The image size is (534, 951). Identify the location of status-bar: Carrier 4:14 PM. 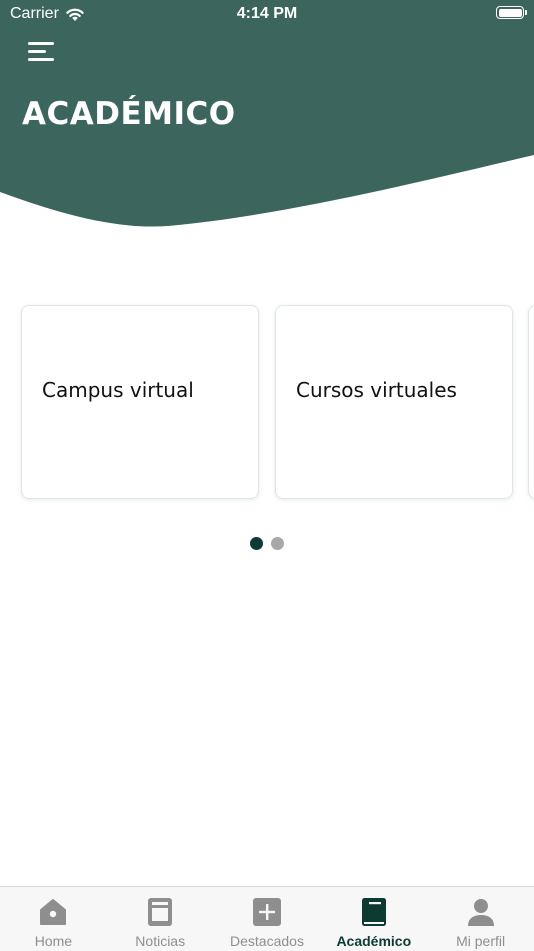
(267, 14).